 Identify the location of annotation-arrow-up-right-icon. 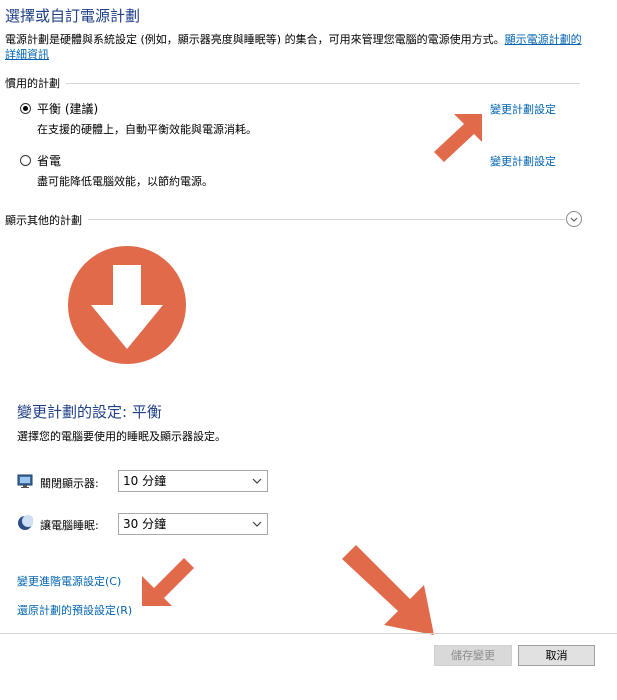
(458, 138).